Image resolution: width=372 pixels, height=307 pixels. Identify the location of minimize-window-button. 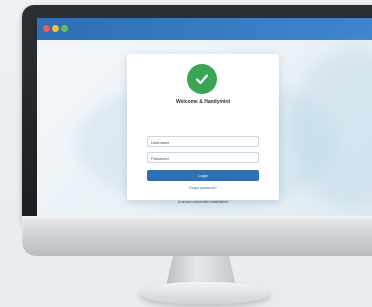
(55, 28).